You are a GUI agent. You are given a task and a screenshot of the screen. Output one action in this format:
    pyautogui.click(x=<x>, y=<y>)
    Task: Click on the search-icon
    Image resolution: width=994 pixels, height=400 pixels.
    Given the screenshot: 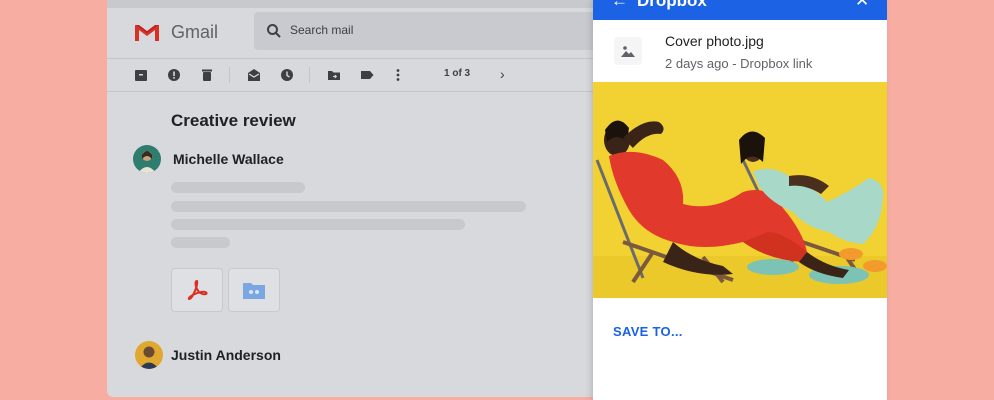 What is the action you would take?
    pyautogui.click(x=274, y=31)
    